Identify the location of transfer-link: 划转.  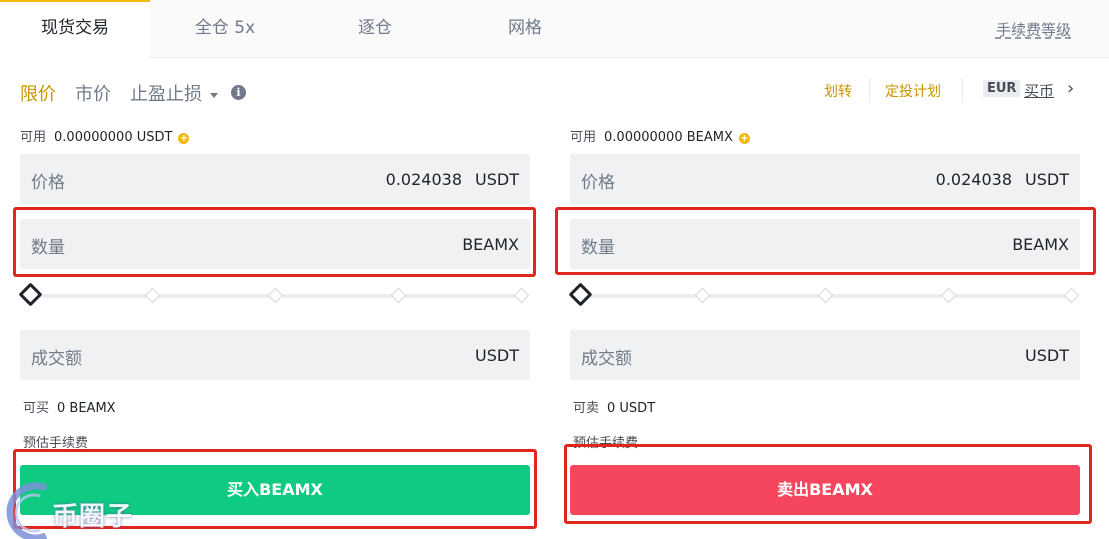
(838, 91).